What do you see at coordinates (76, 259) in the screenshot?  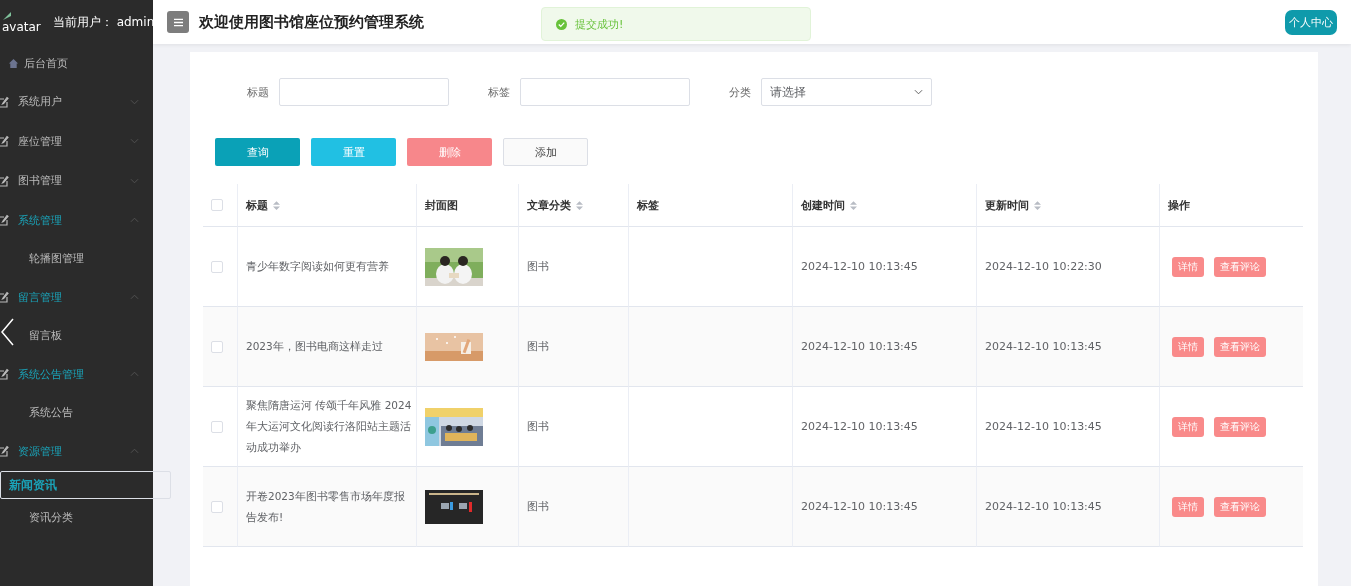 I see `sidebar-subitem: 轮播图管理` at bounding box center [76, 259].